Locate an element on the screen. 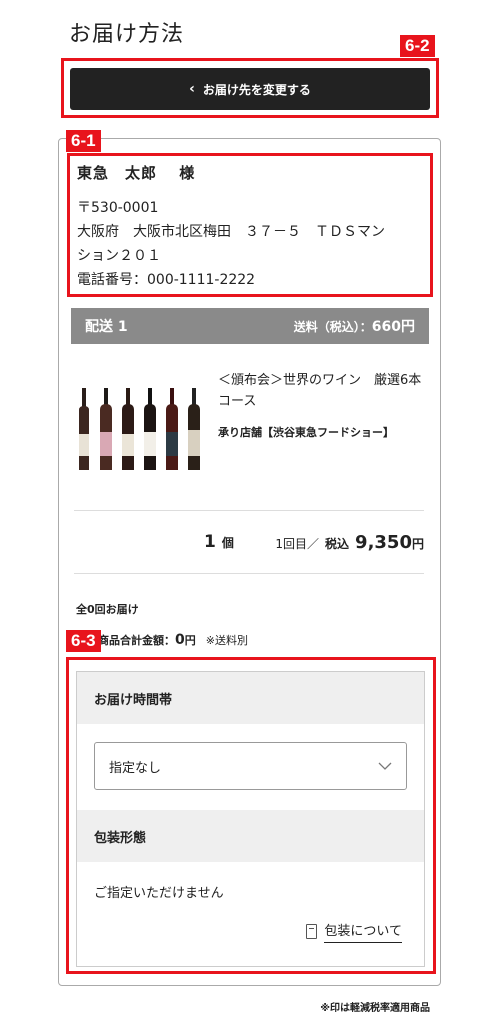 Image resolution: width=500 pixels, height=1031 pixels. wrapping-note: ご指定いただけません is located at coordinates (159, 893).